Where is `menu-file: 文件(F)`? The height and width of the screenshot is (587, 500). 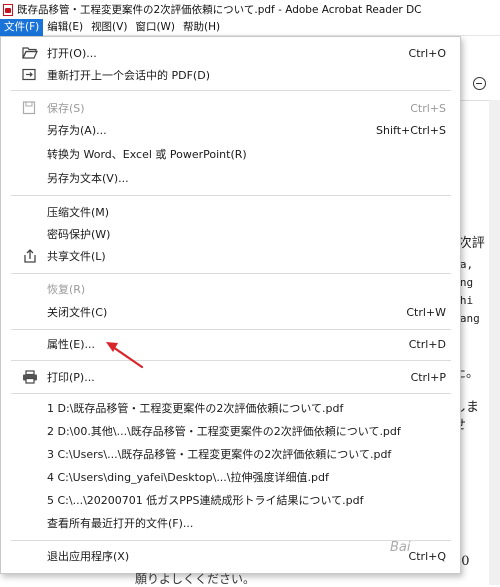 menu-file: 文件(F) is located at coordinates (22, 27).